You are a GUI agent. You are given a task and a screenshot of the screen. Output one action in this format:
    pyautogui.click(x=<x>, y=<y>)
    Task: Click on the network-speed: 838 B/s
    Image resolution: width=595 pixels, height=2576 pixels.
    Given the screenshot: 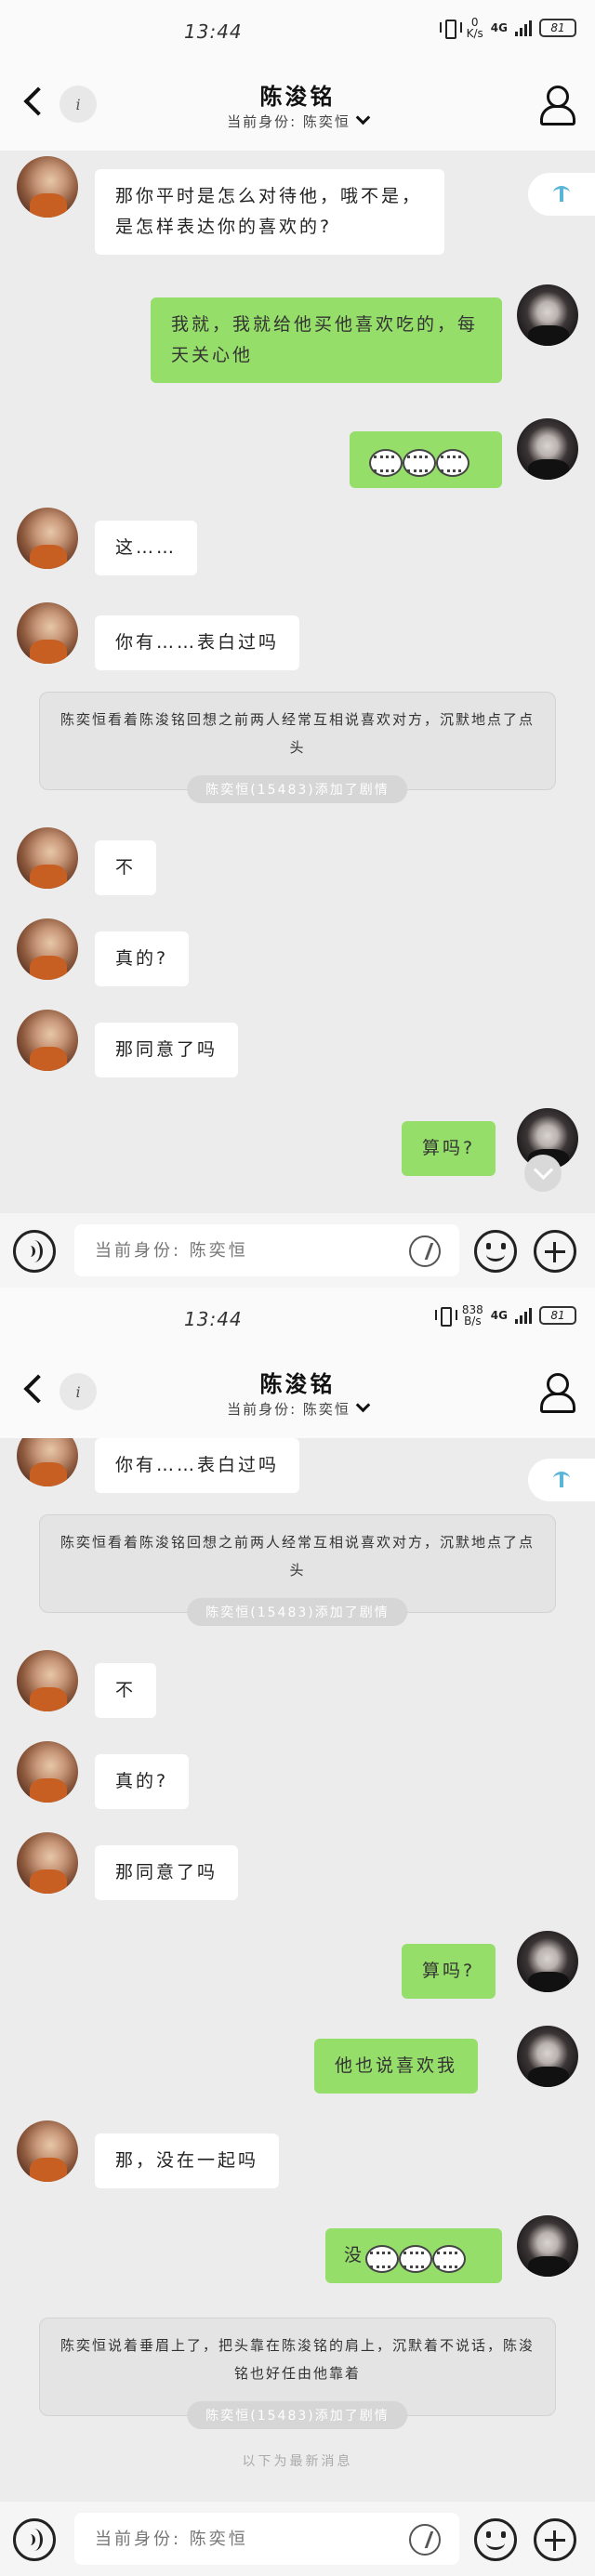 What is the action you would take?
    pyautogui.click(x=472, y=1315)
    